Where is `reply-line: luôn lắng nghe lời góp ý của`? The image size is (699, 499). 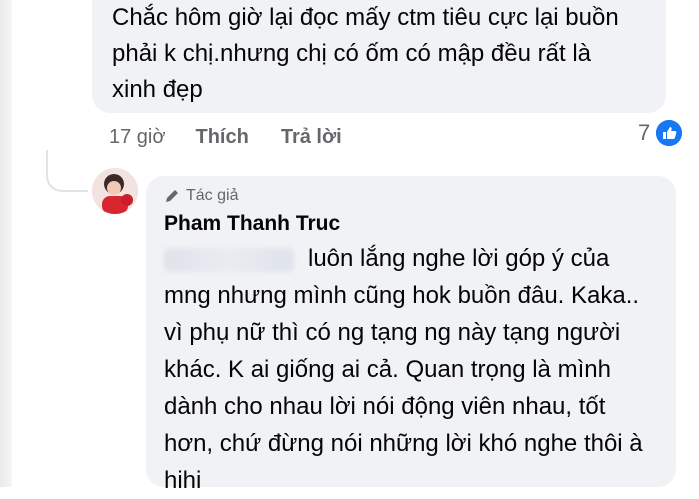
reply-line: luôn lắng nghe lời góp ý của is located at coordinates (414, 258).